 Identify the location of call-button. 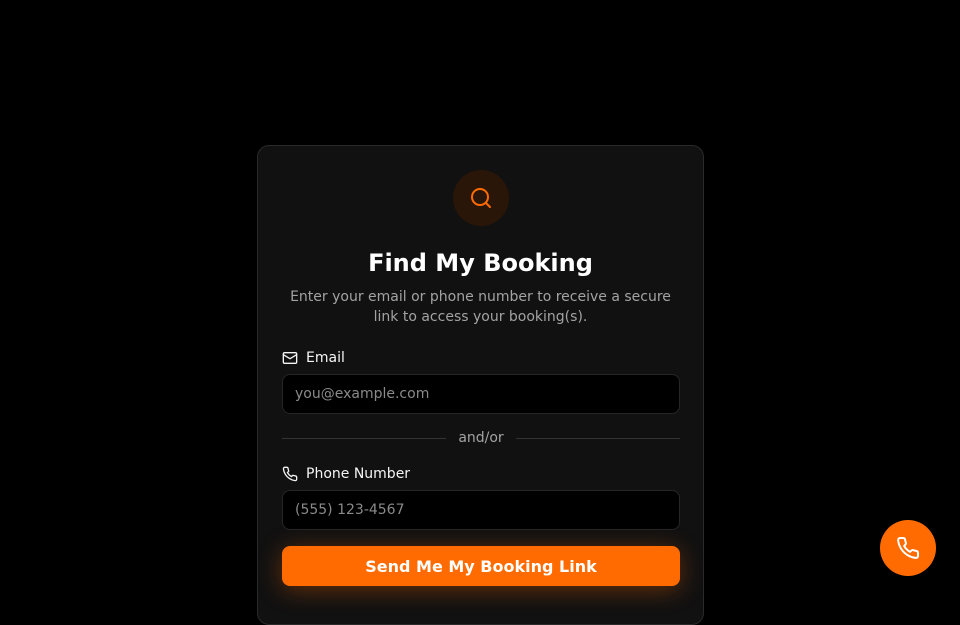
(908, 548).